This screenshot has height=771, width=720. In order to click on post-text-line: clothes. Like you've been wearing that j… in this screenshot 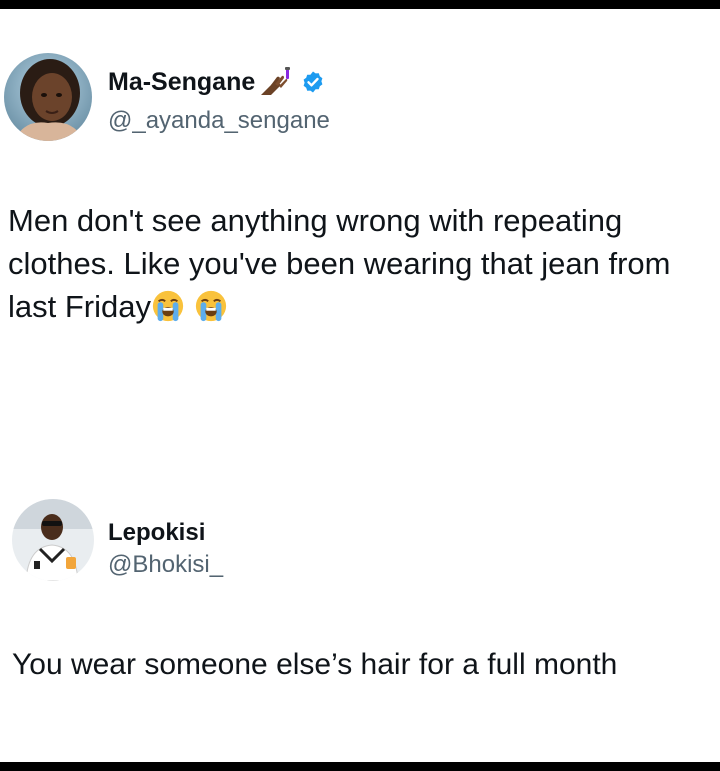, I will do `click(339, 263)`.